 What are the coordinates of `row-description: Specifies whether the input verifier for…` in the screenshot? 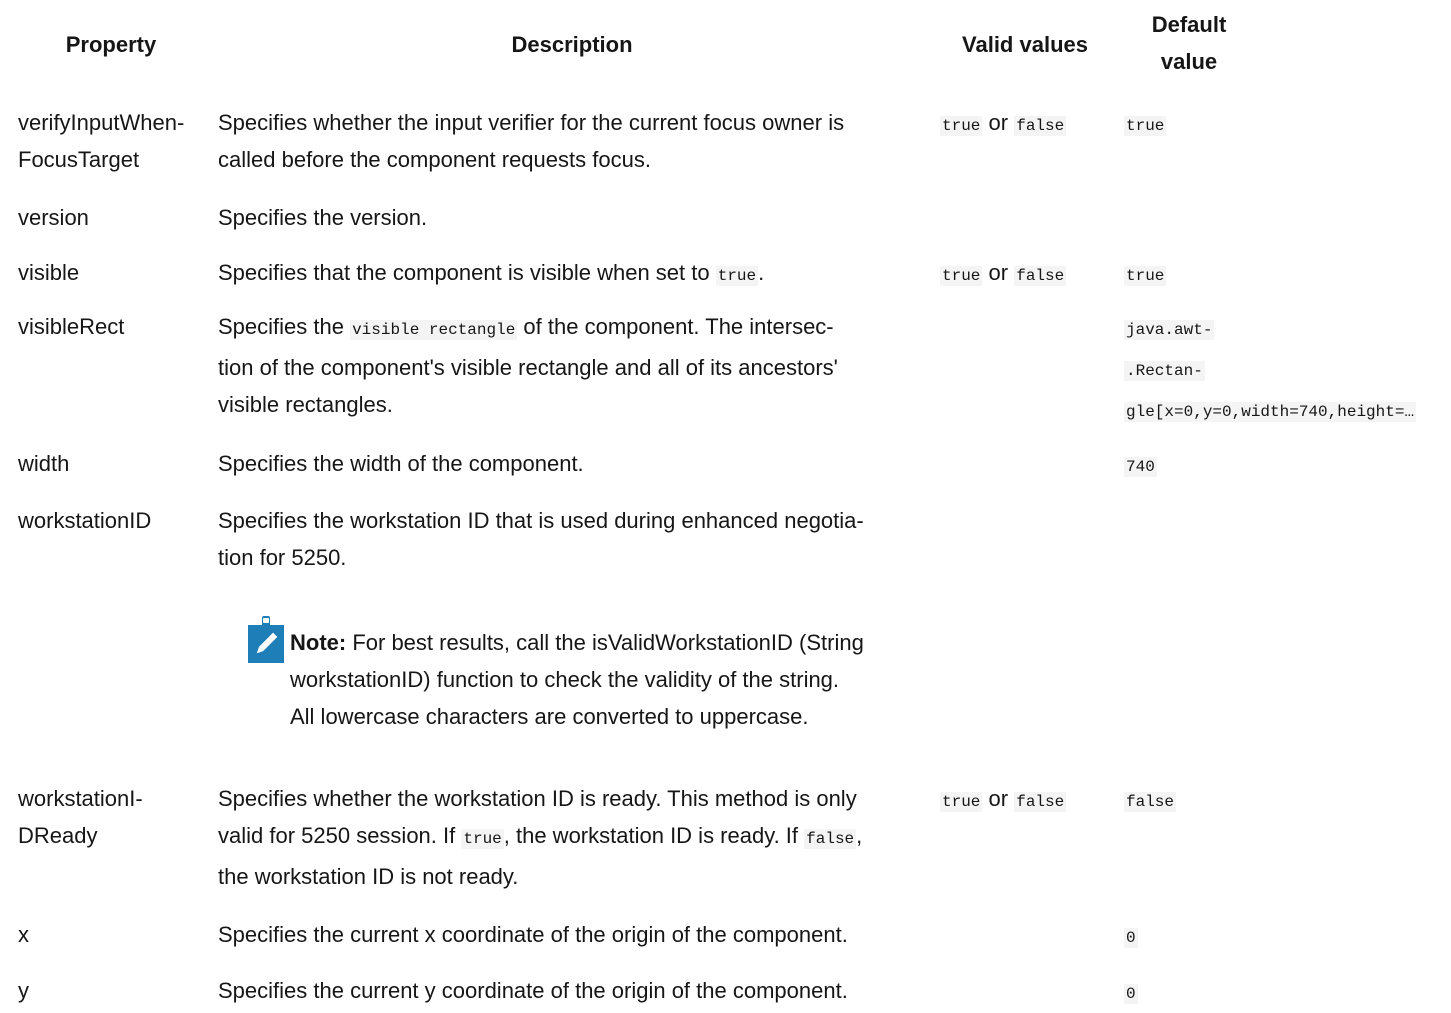 It's located at (531, 141).